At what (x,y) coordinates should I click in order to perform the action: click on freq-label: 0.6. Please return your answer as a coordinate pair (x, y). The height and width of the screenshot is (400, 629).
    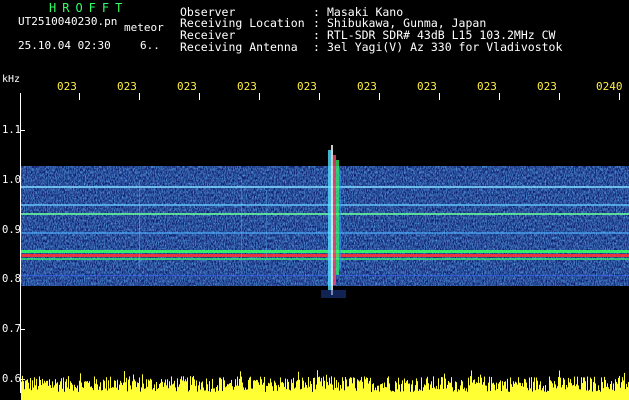
    Looking at the image, I should click on (11, 379).